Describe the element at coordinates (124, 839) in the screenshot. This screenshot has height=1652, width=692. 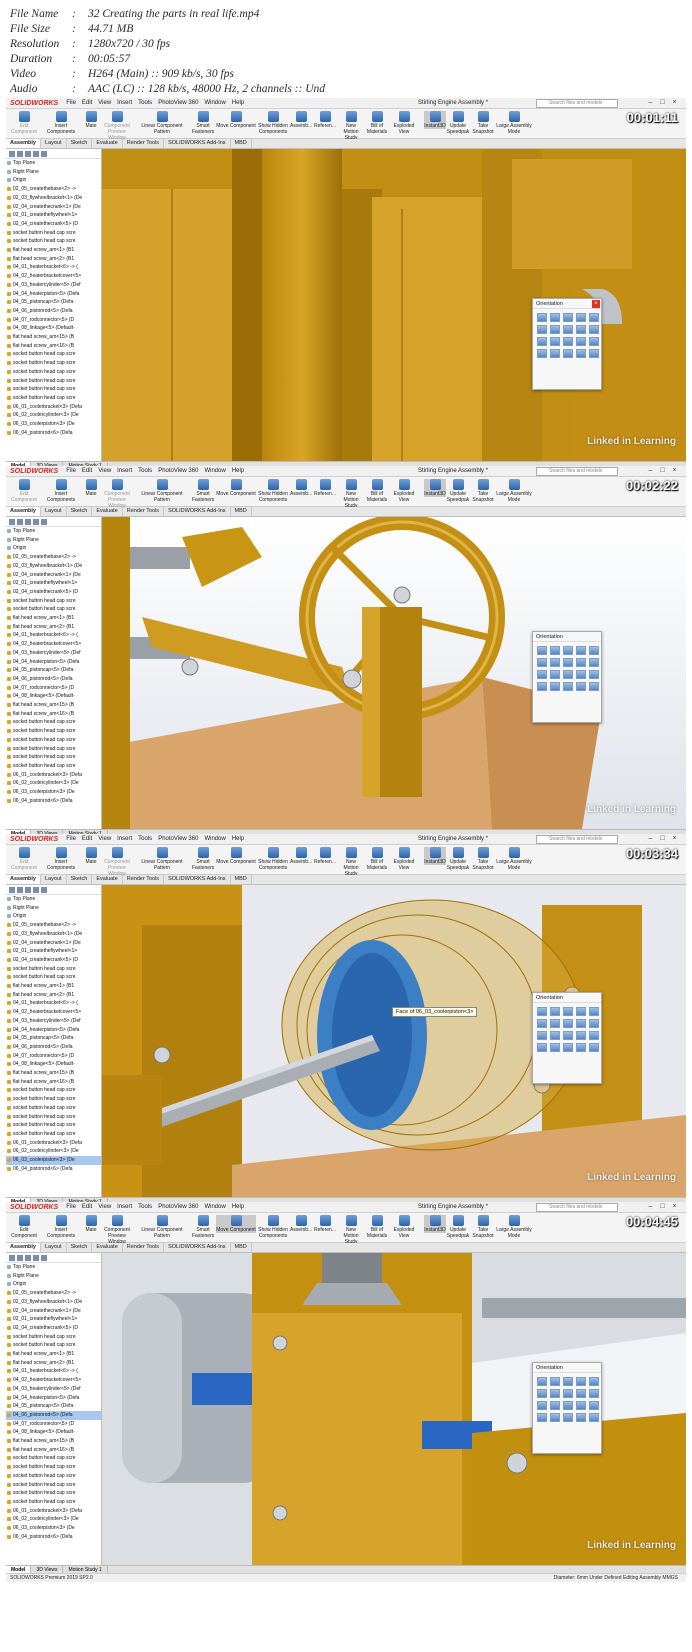
I see `menu-item-insert: Insert` at that location.